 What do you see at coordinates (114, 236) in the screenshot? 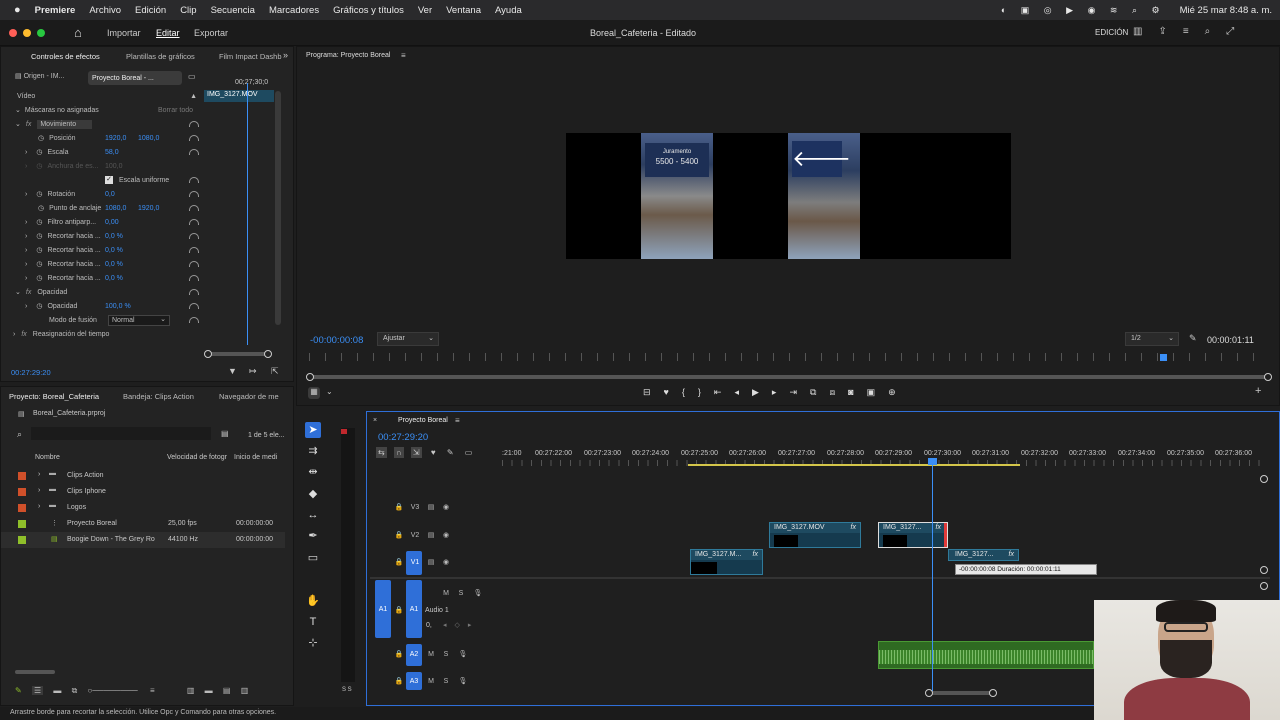
I see `crop-left-value: 0,0 %` at bounding box center [114, 236].